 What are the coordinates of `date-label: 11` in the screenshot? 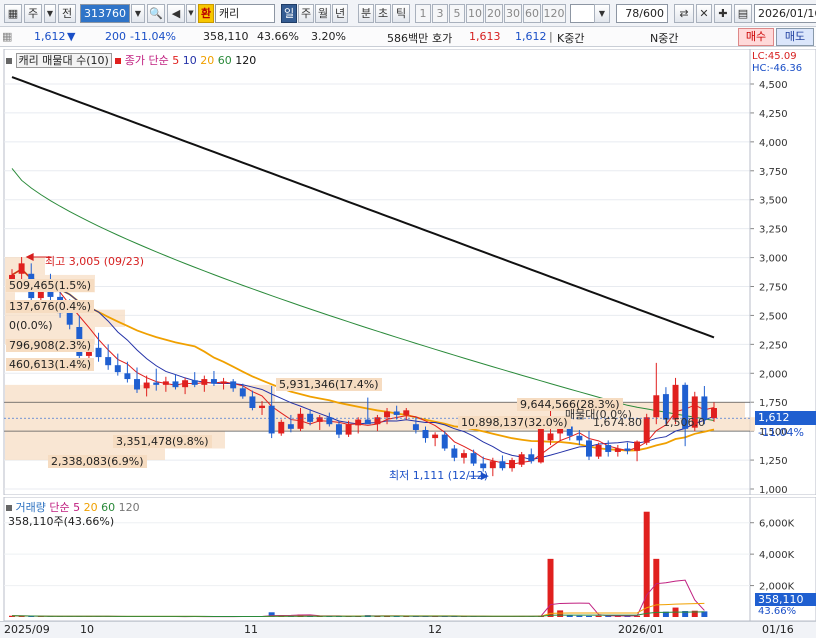 It's located at (251, 629).